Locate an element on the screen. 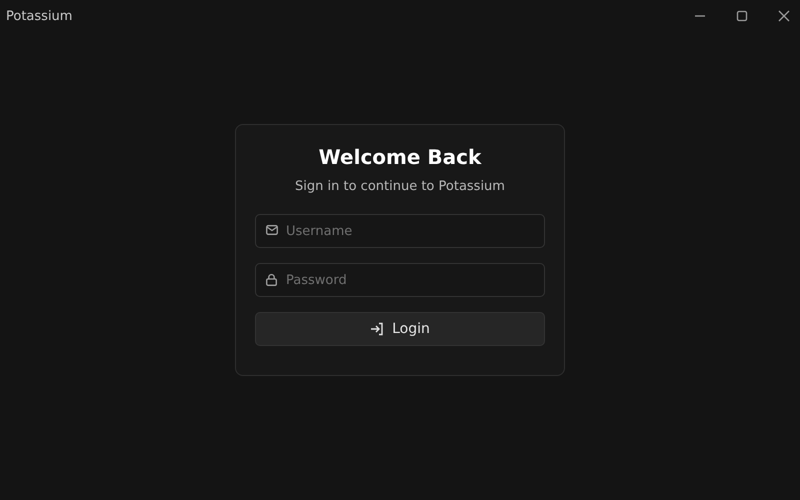  login-title: Welcome Back is located at coordinates (400, 157).